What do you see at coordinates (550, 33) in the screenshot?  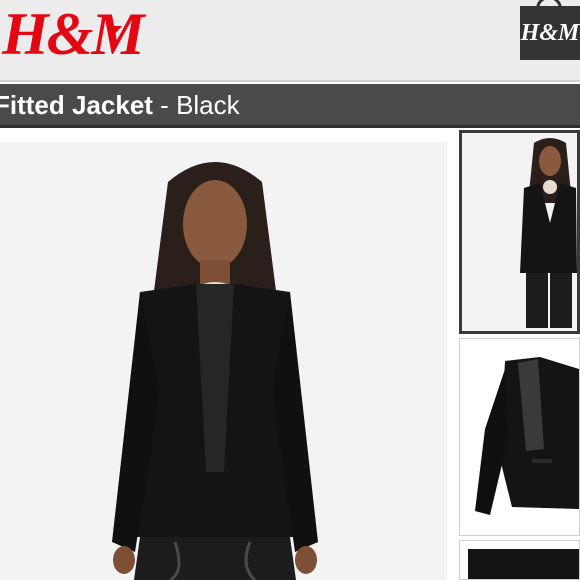 I see `bag-logo-text: H&M` at bounding box center [550, 33].